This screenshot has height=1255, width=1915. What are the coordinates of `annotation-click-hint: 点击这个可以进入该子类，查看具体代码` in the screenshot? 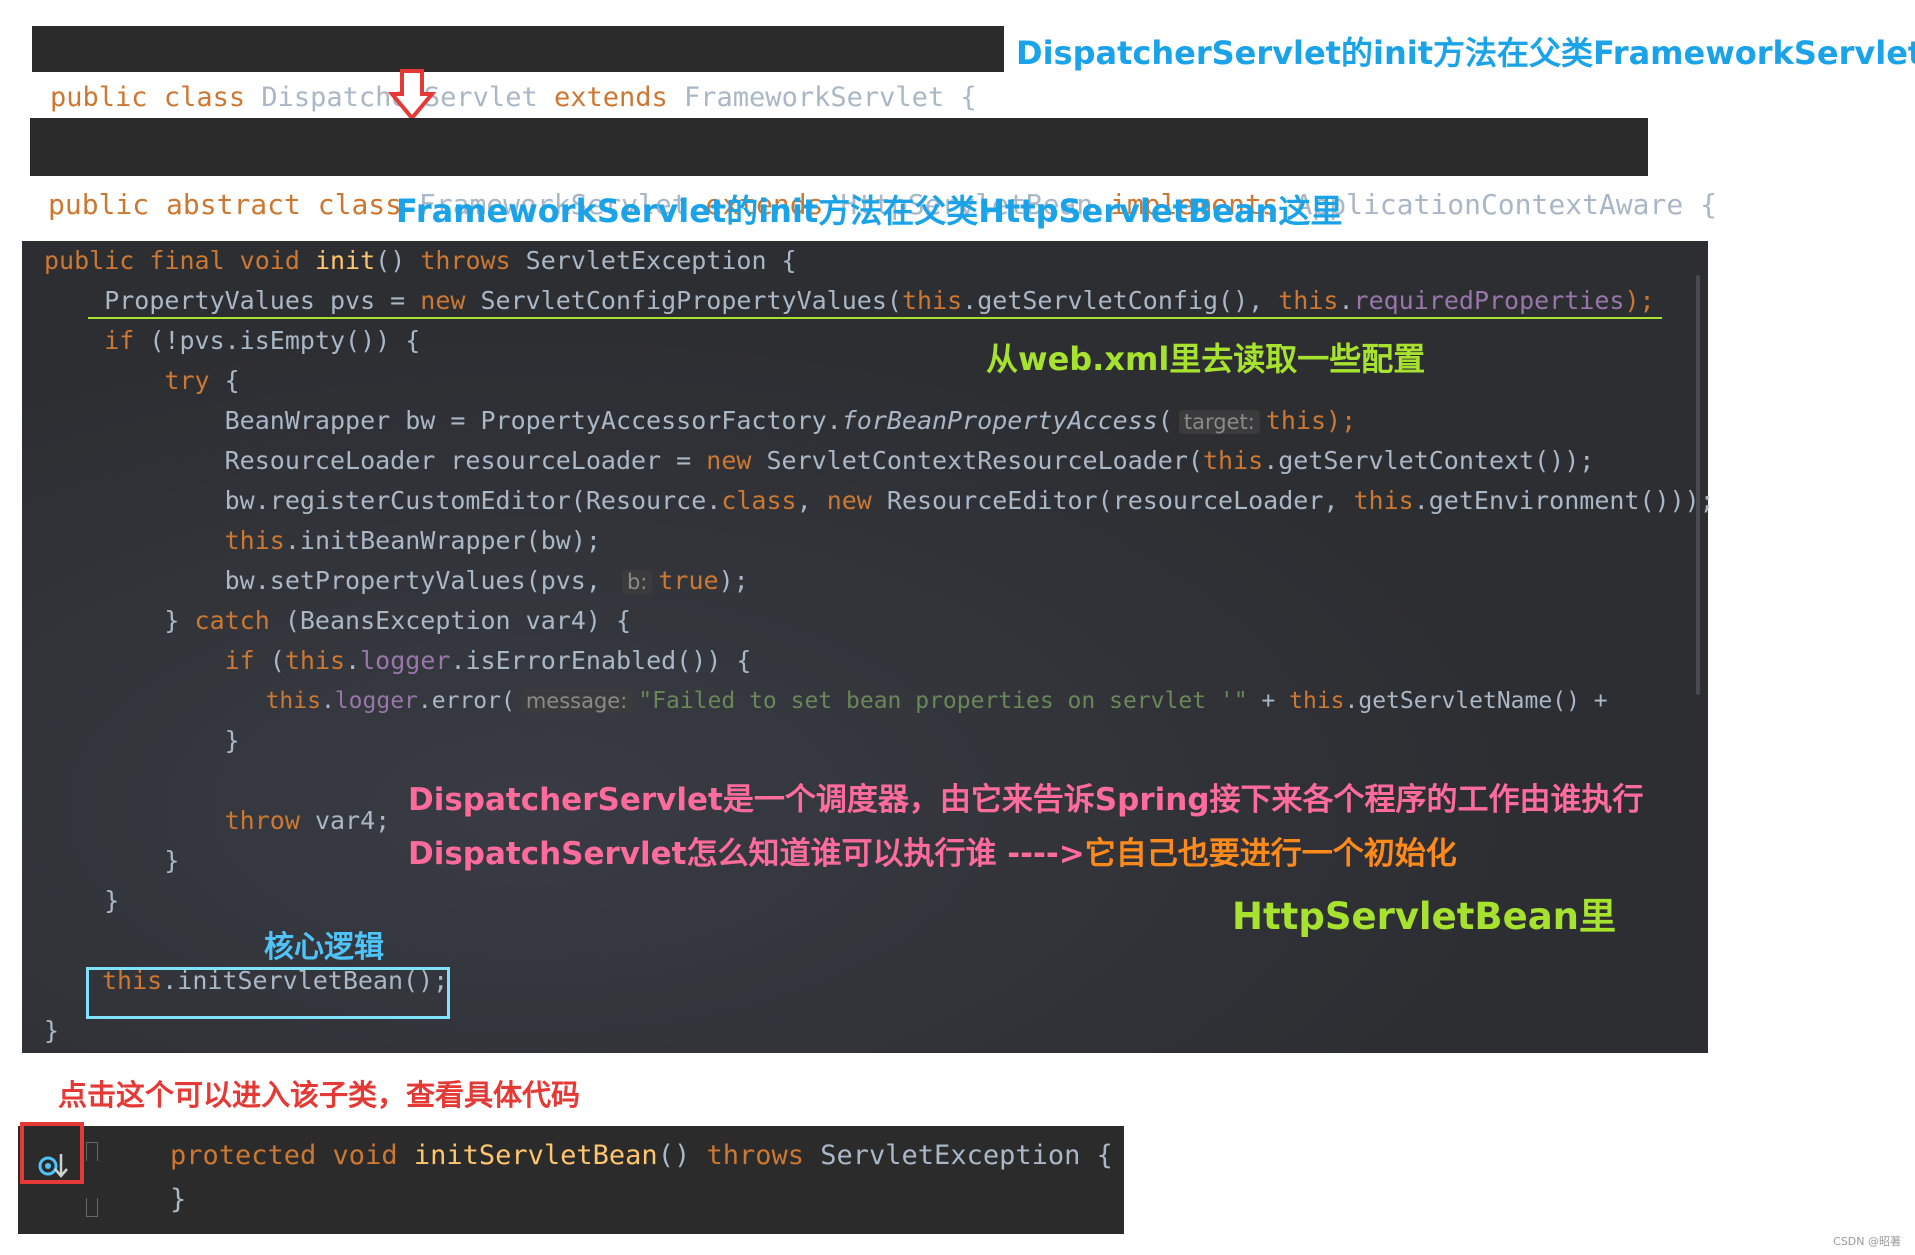 It's located at (319, 1095).